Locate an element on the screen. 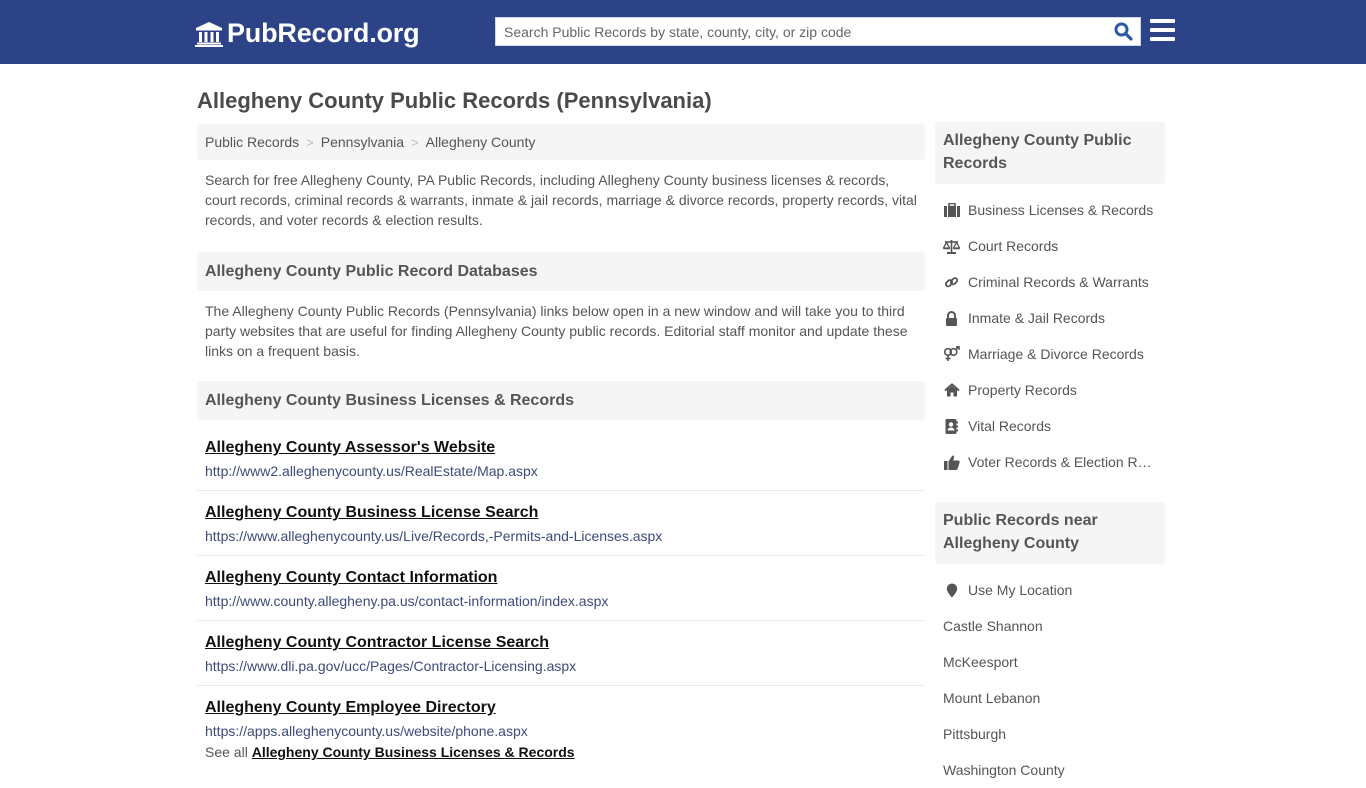 Image resolution: width=1366 pixels, height=788 pixels. nearby-heading: Public Records near Allegheny County is located at coordinates (1050, 533).